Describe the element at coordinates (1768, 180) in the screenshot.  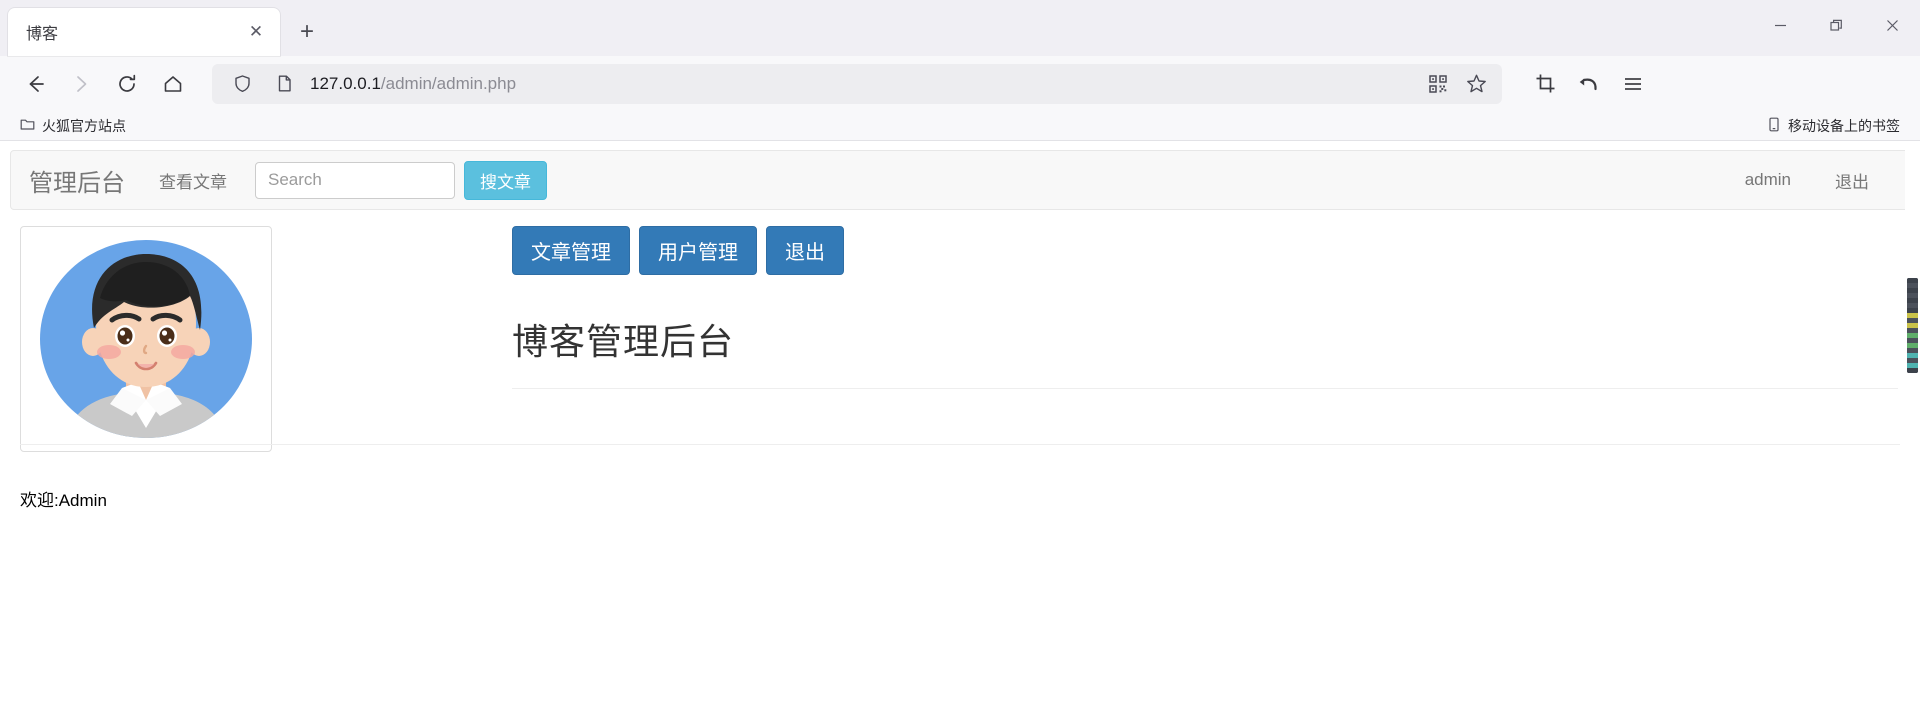
I see `current-user-label: admin` at that location.